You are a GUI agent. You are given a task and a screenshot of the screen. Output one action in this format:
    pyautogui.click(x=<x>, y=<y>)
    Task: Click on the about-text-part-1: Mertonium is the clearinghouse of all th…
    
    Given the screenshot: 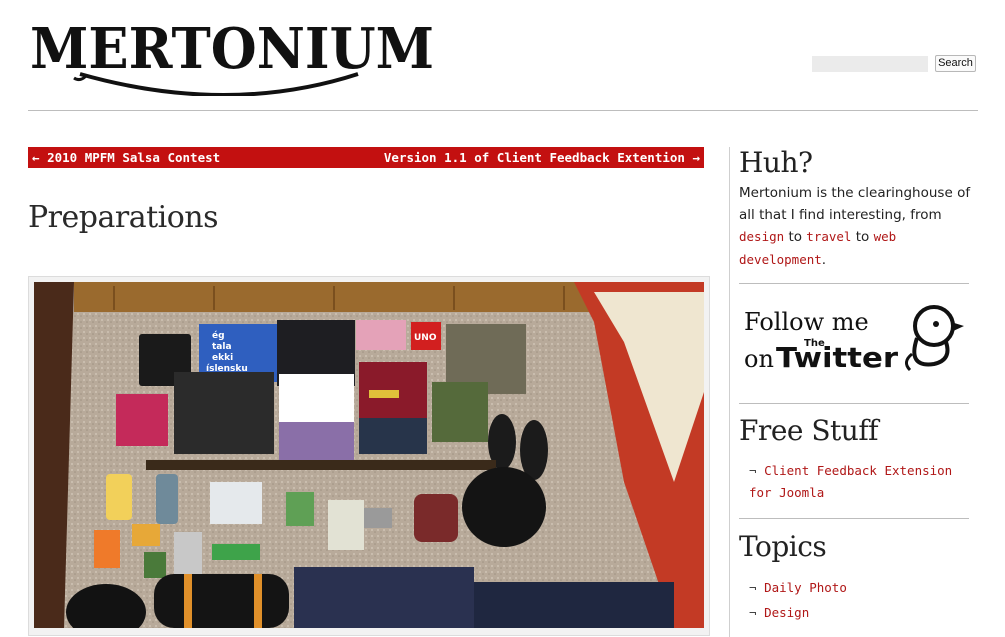 What is the action you would take?
    pyautogui.click(x=855, y=204)
    